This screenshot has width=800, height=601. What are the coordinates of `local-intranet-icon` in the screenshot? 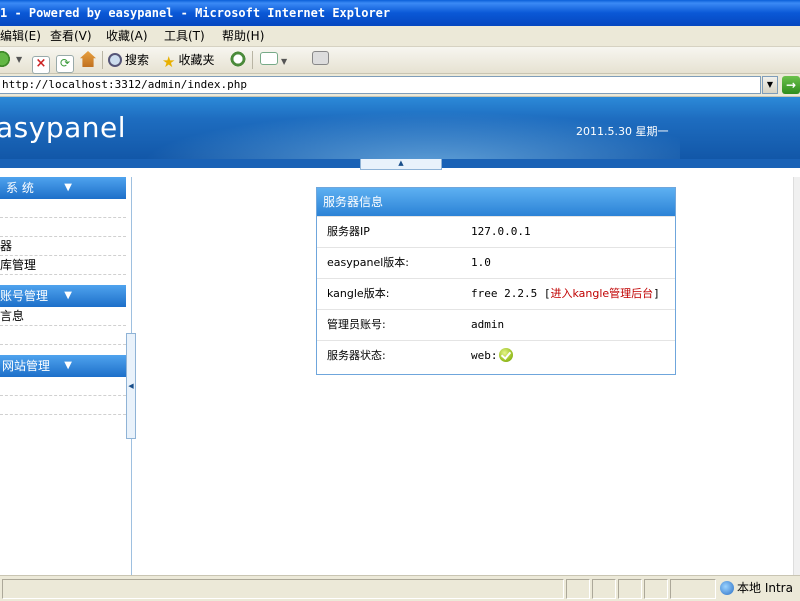 It's located at (727, 588).